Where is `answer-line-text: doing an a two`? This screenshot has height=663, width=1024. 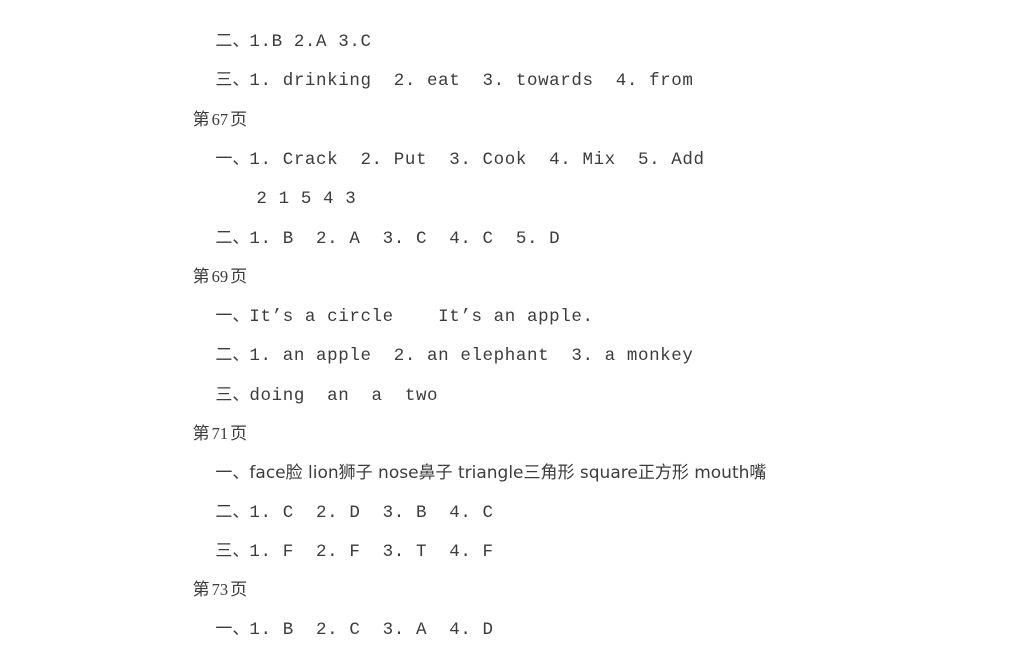 answer-line-text: doing an a two is located at coordinates (344, 396).